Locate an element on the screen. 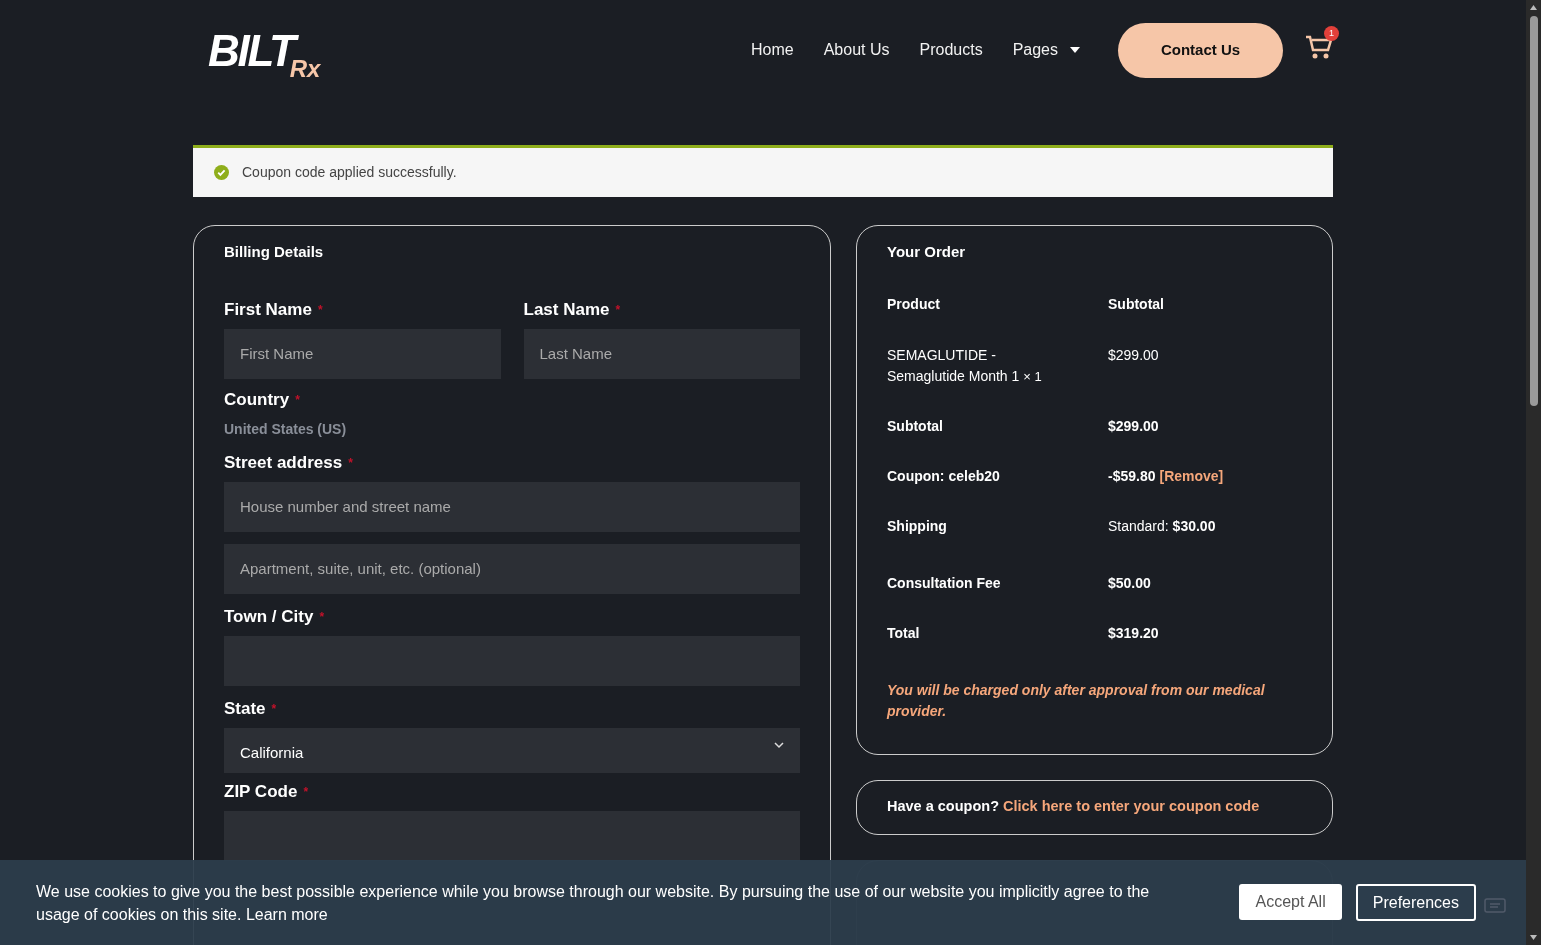 This screenshot has width=1541, height=945. row-label: Total is located at coordinates (904, 633).